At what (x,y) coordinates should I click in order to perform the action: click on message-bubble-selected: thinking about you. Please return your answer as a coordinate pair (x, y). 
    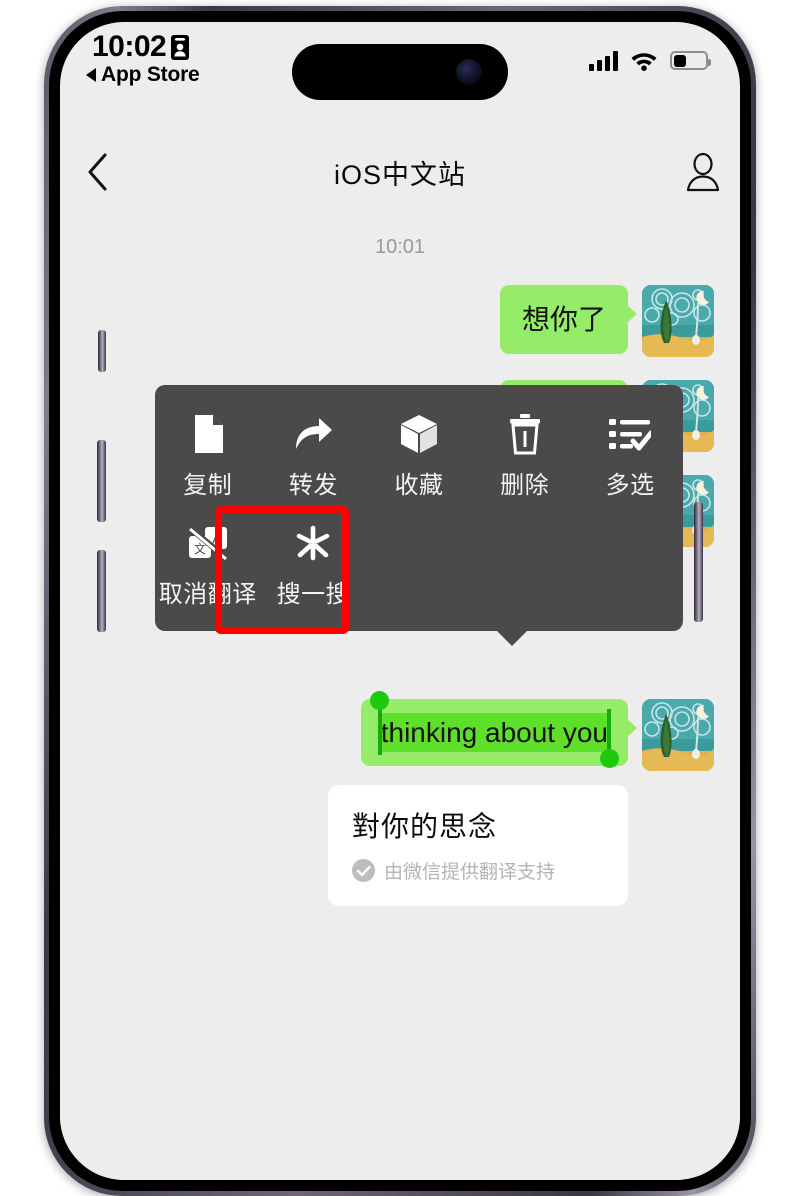
    Looking at the image, I should click on (499, 729).